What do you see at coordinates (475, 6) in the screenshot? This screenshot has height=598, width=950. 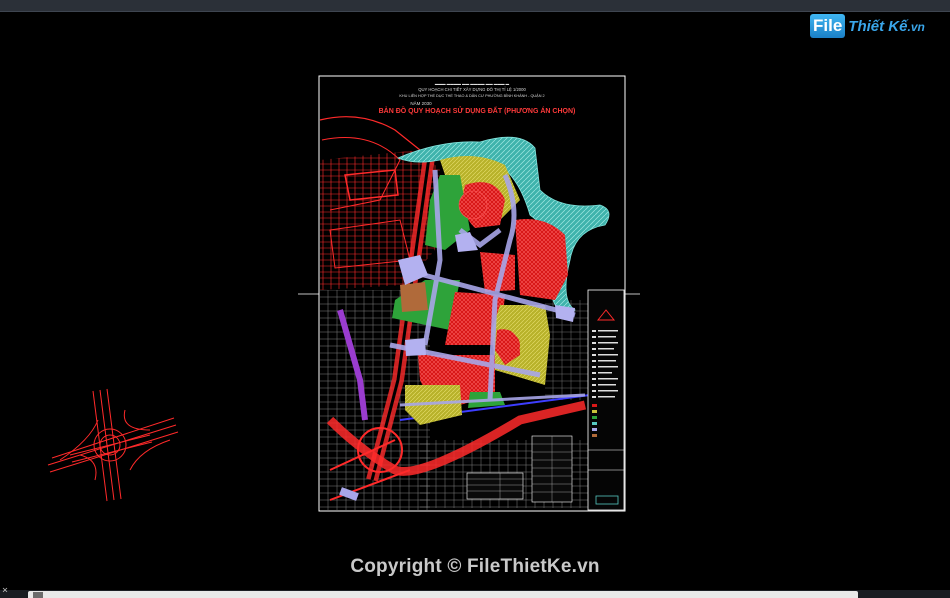 I see `window-title-bar` at bounding box center [475, 6].